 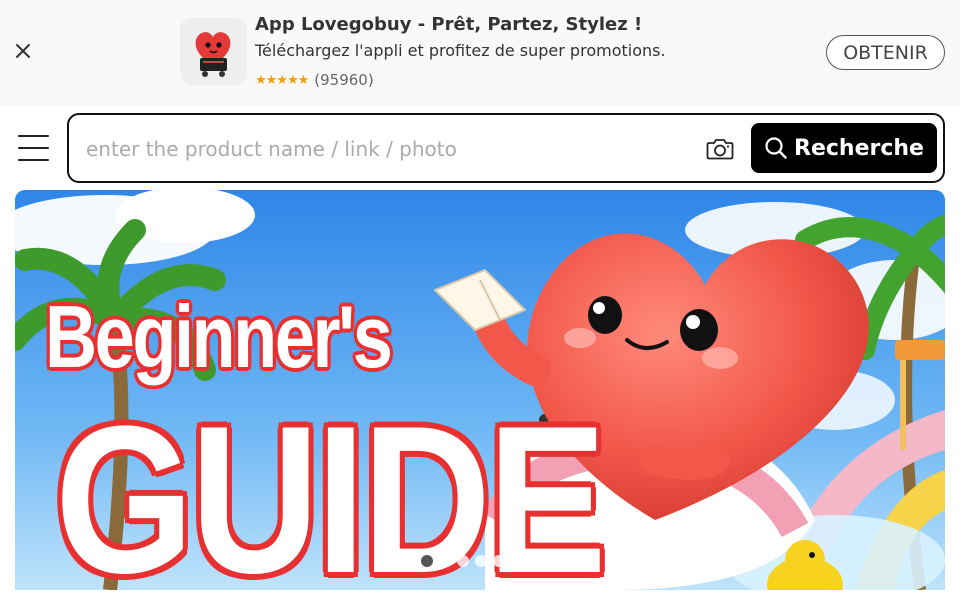 I want to click on close-icon, so click(x=23, y=51).